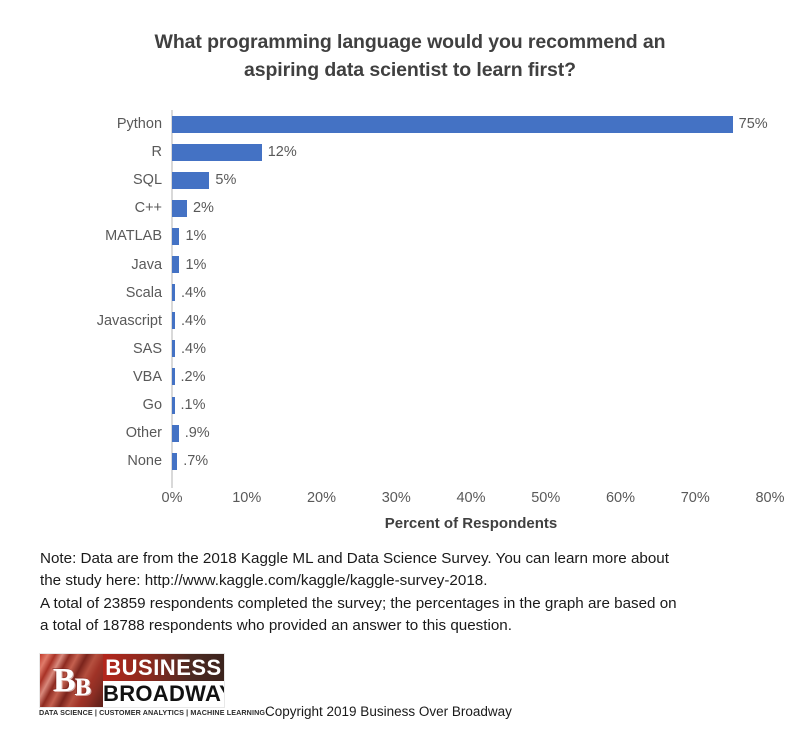  I want to click on bar-row: MATLAB 1%, so click(437, 236).